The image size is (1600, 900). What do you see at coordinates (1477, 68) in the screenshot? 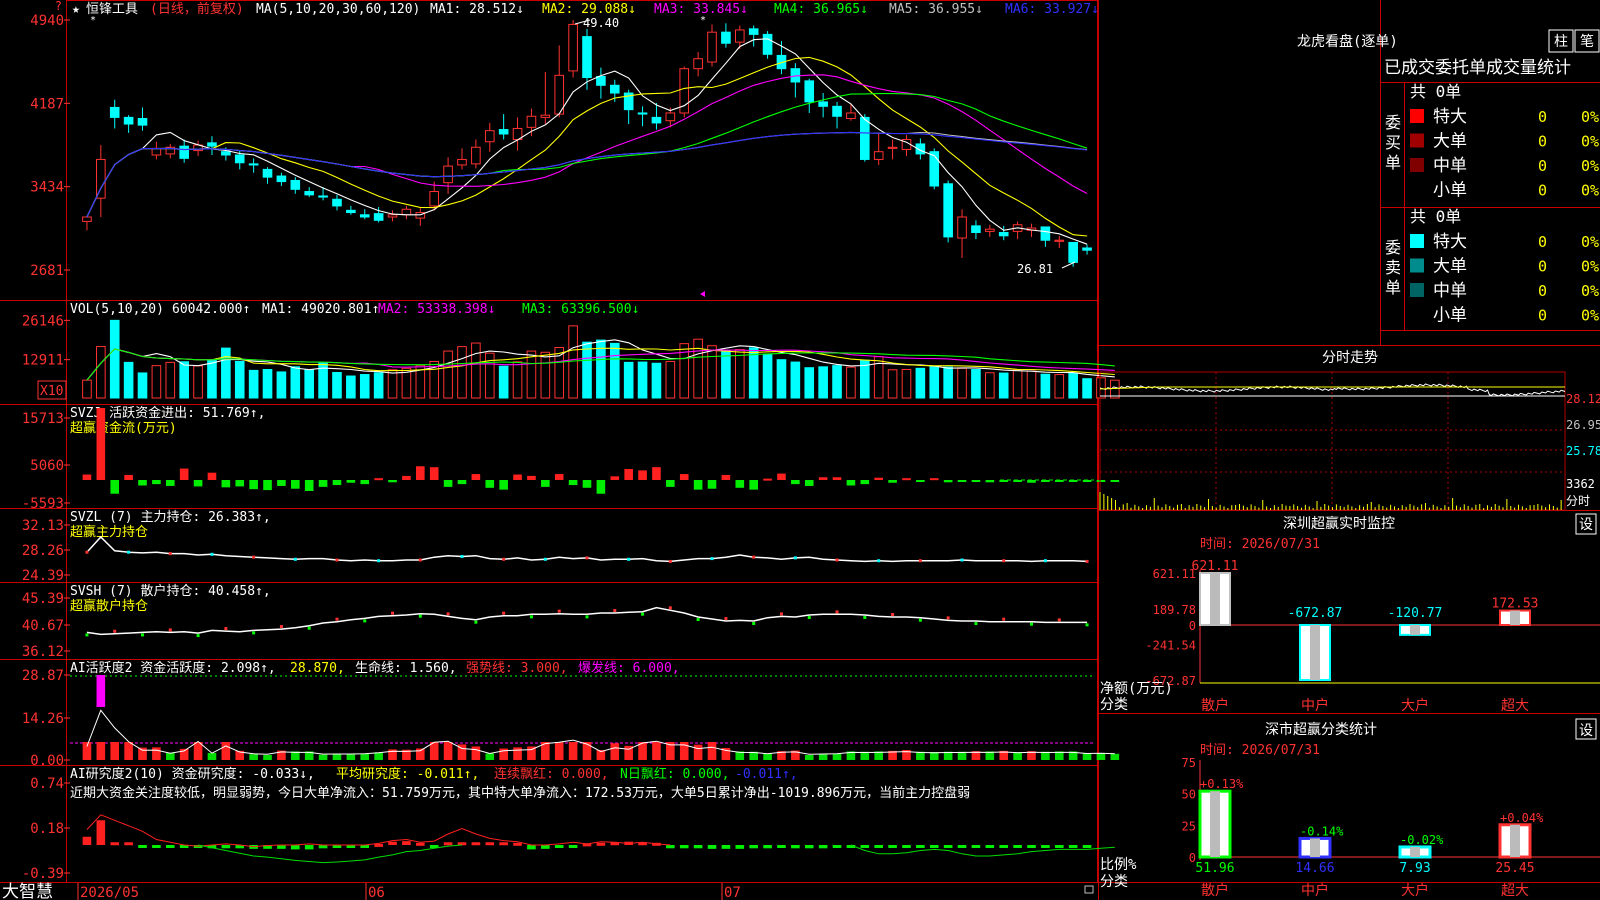
I see `stats-tabs: 已成交委托单成交量统计` at bounding box center [1477, 68].